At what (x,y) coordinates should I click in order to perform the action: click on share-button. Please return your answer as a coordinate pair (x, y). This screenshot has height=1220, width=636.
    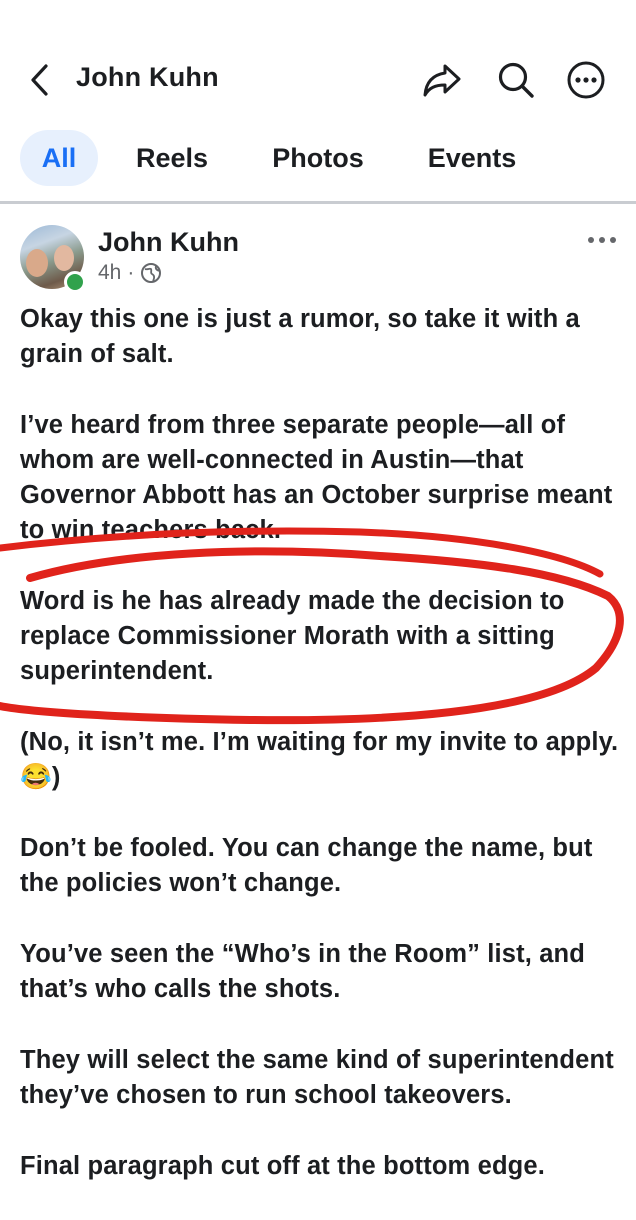
    Looking at the image, I should click on (442, 80).